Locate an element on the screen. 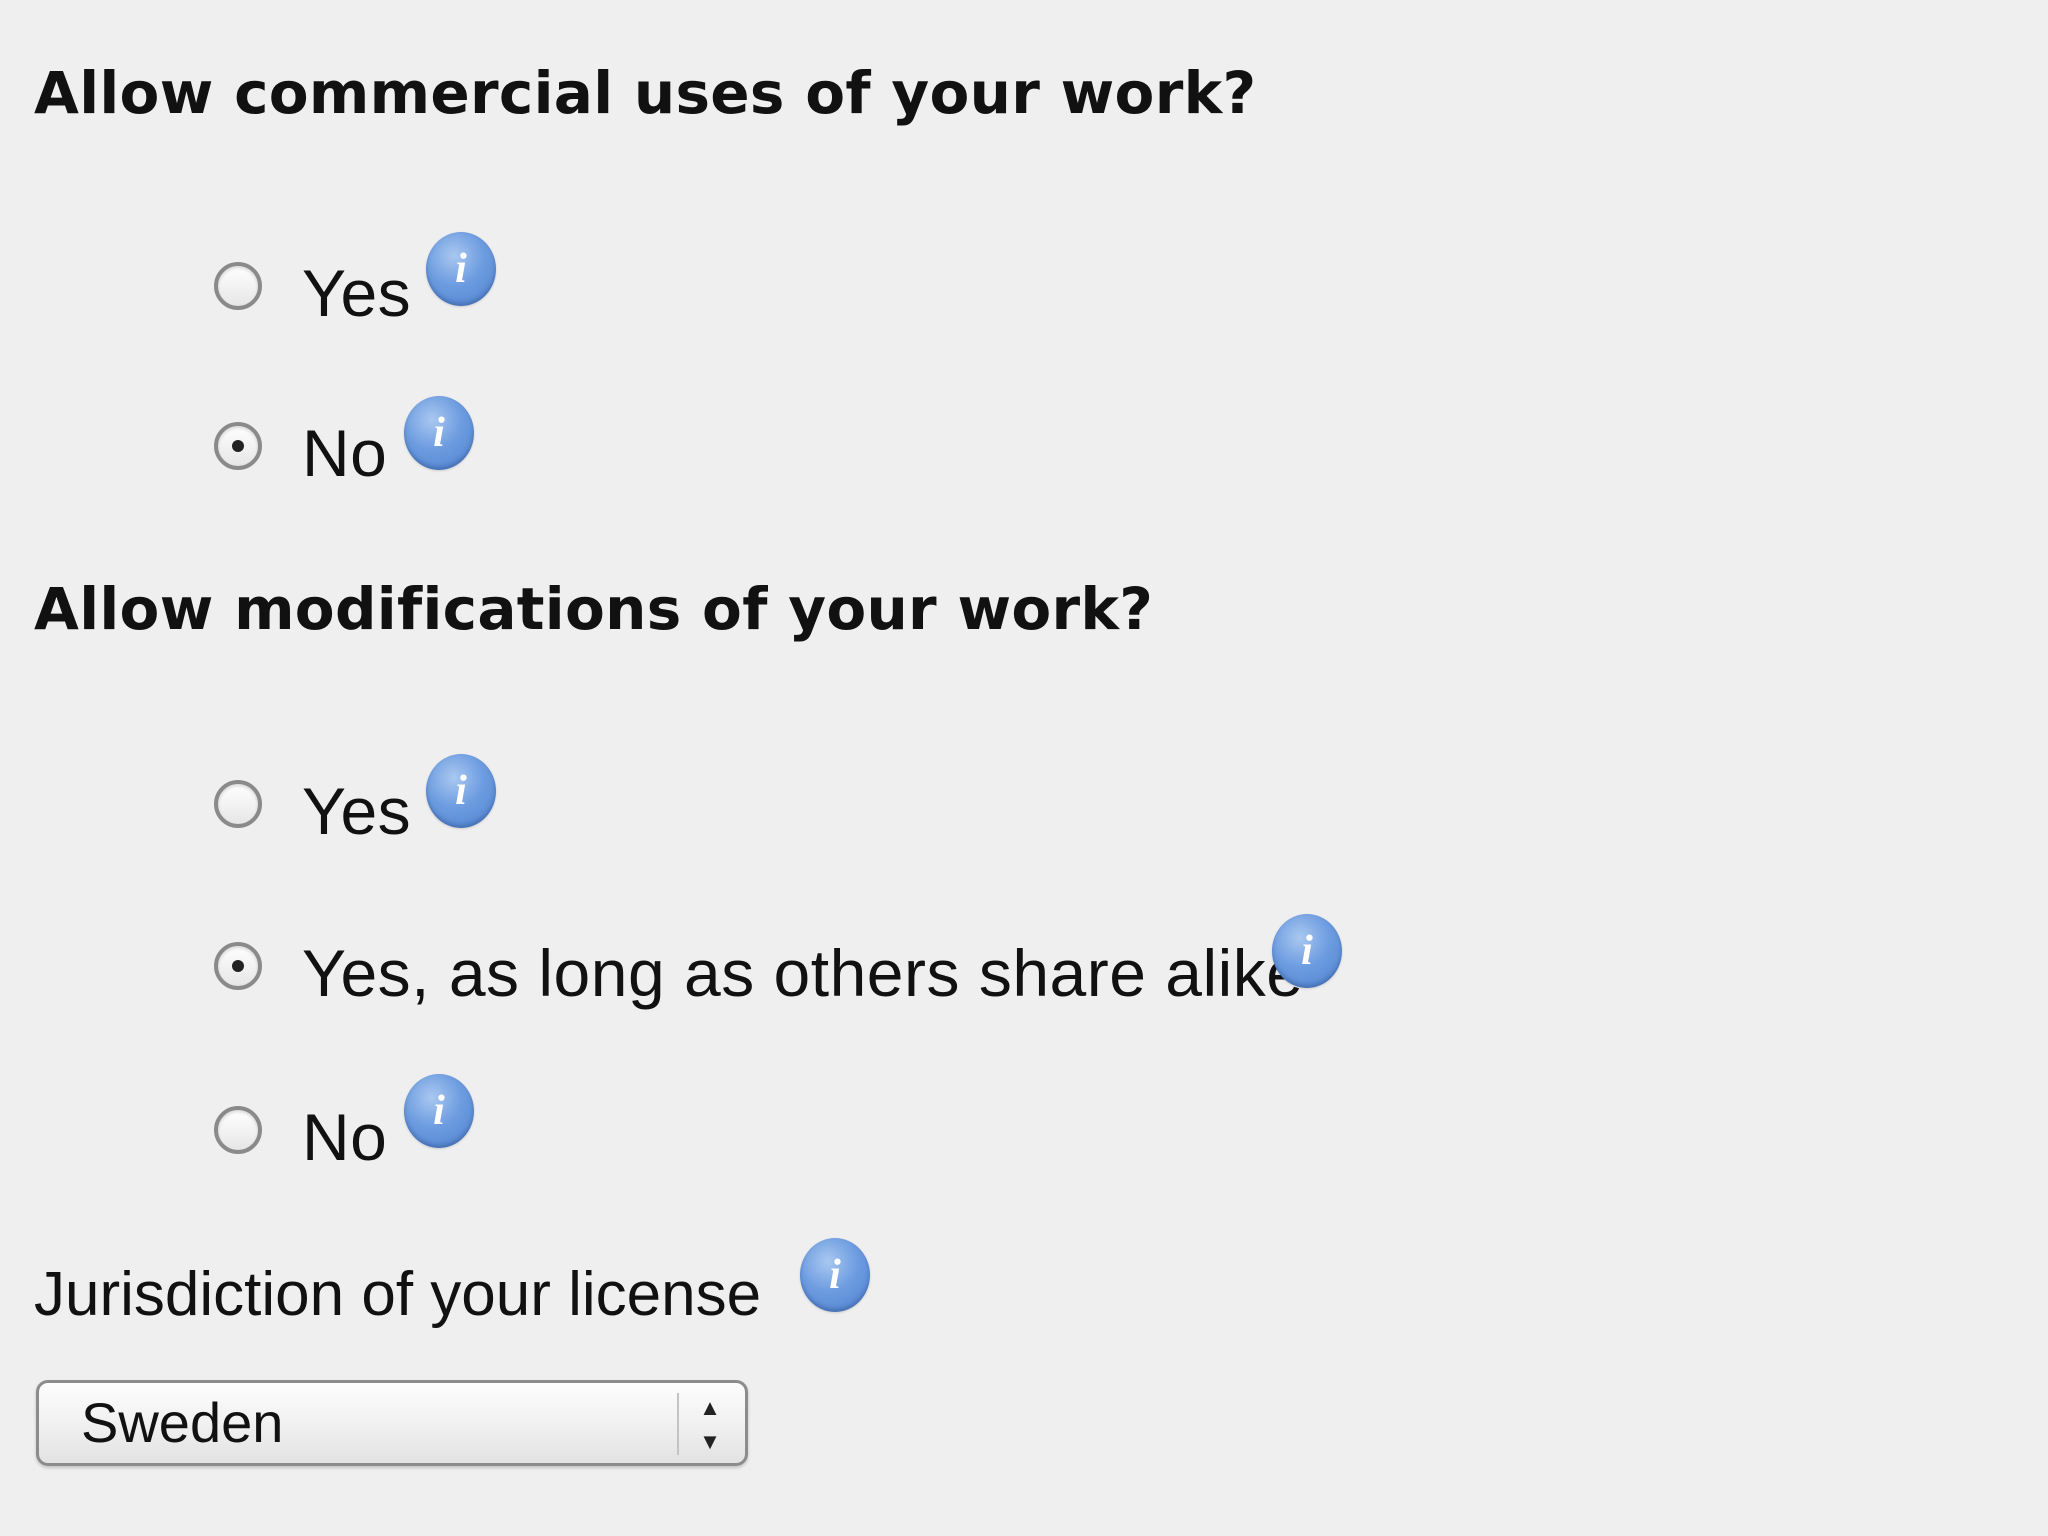  modifications-no-radio is located at coordinates (238, 1130).